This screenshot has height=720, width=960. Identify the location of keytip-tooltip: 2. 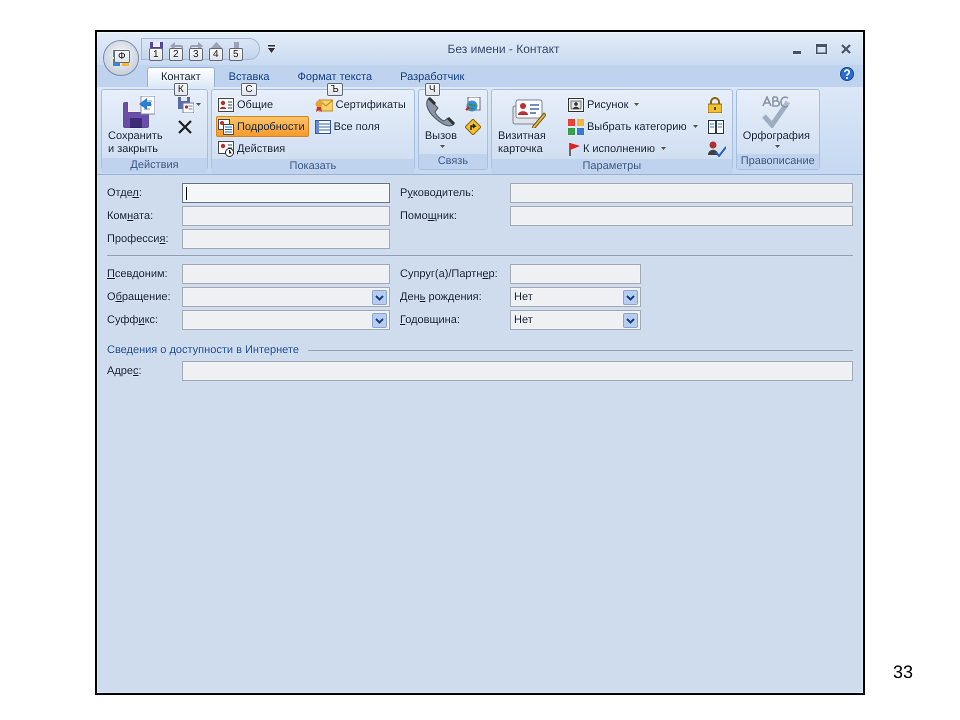
(176, 54).